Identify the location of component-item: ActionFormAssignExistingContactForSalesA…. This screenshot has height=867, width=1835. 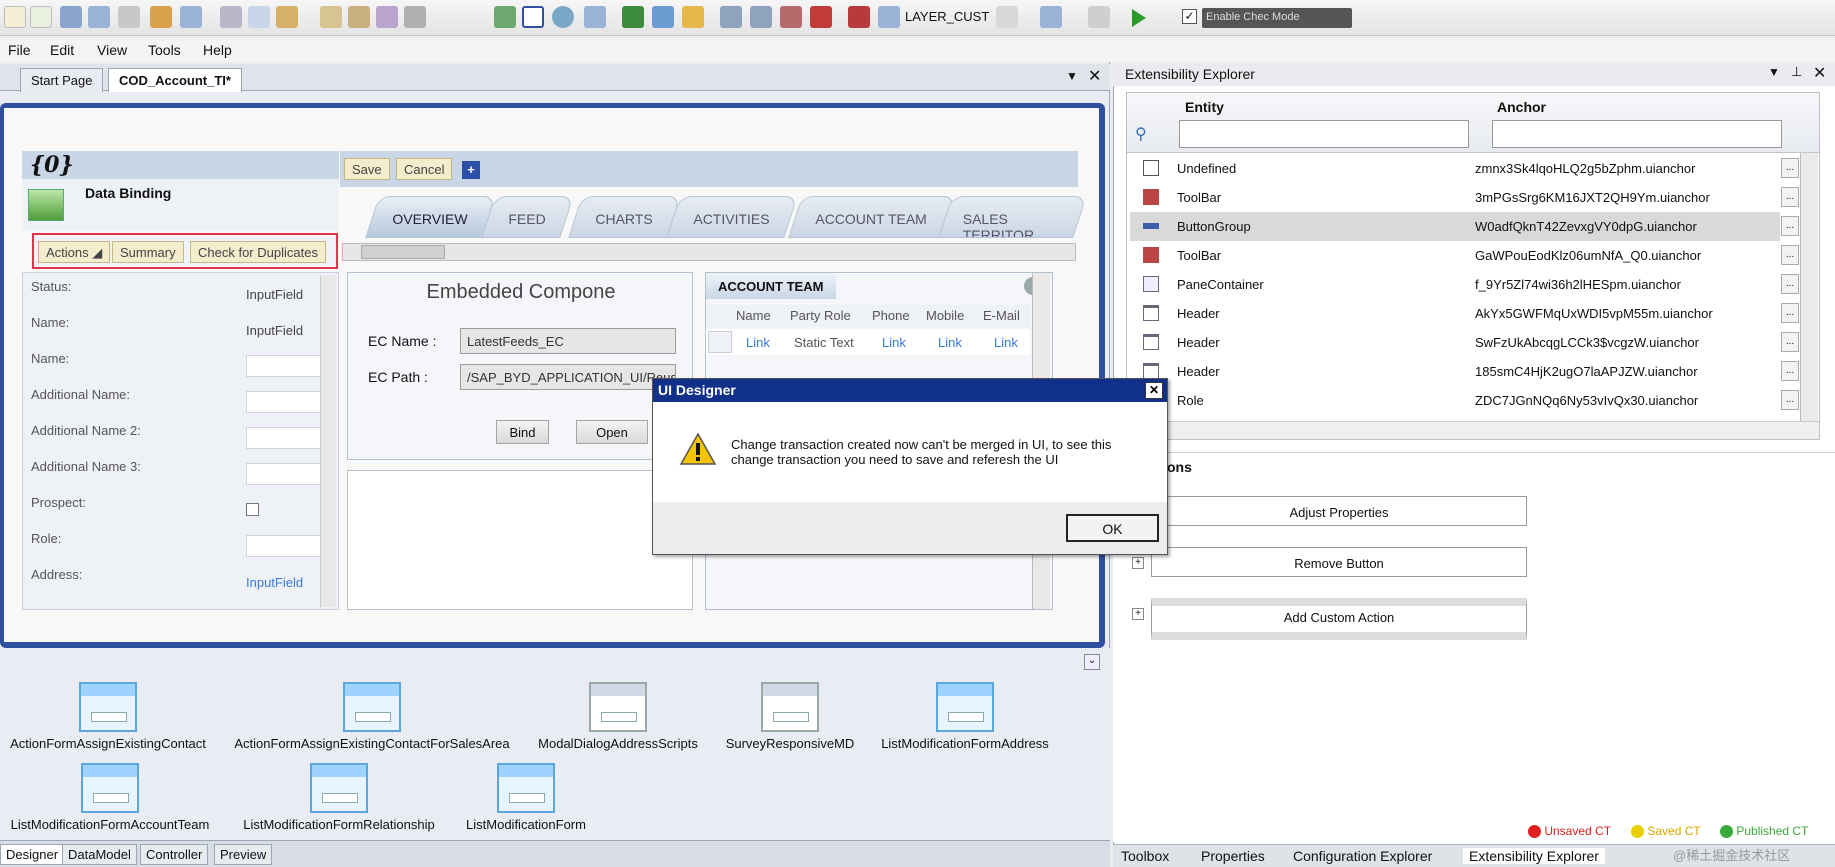
(372, 716).